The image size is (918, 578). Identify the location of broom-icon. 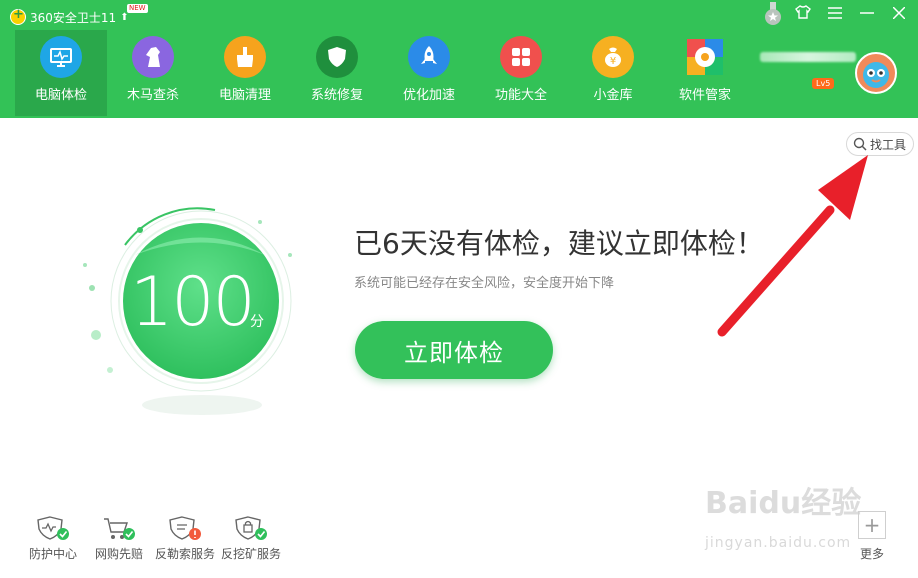
(245, 57).